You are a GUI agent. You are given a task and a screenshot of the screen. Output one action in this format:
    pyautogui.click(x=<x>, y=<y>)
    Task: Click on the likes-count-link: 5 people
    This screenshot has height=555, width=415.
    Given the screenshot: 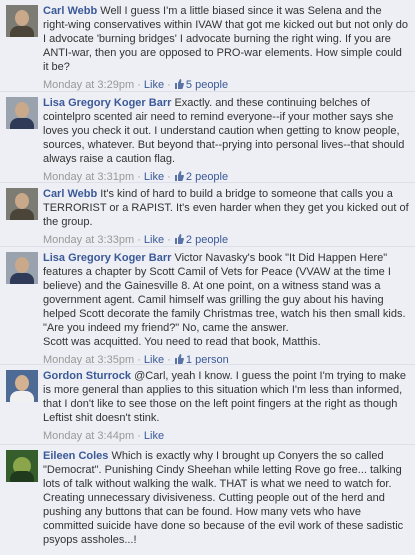 What is the action you would take?
    pyautogui.click(x=201, y=85)
    